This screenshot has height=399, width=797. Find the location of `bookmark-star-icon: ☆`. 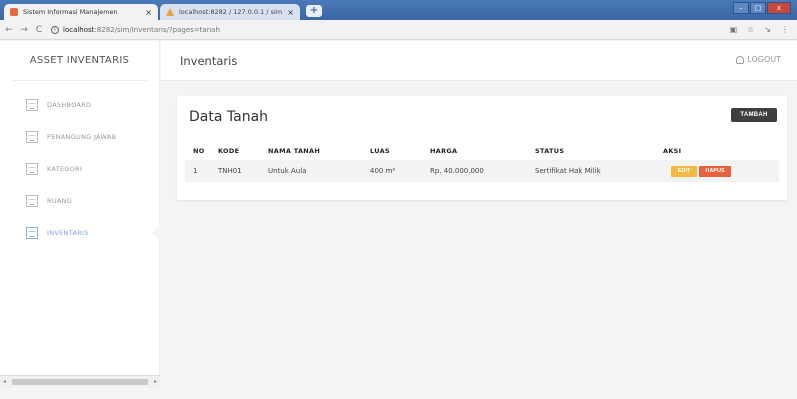

bookmark-star-icon: ☆ is located at coordinates (750, 29).